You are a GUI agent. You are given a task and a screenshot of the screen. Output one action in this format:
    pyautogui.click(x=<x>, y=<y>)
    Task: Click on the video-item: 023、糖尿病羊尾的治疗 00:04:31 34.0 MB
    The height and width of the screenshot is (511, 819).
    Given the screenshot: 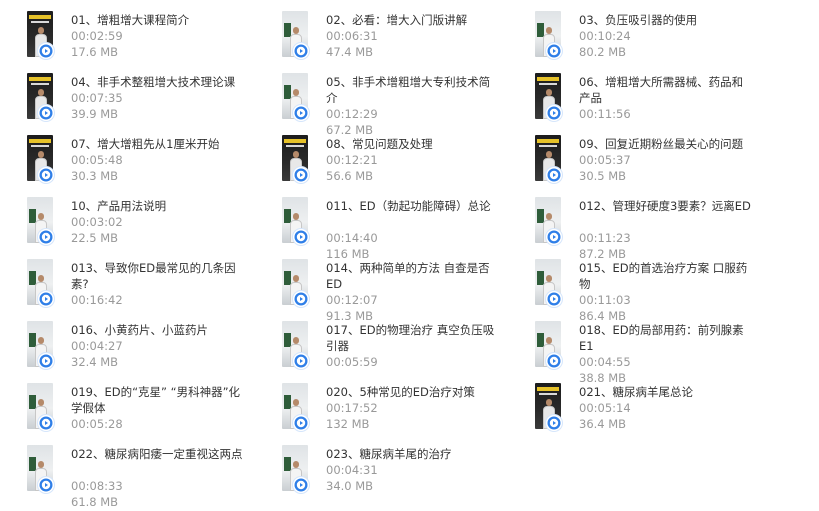 What is the action you would take?
    pyautogui.click(x=380, y=474)
    